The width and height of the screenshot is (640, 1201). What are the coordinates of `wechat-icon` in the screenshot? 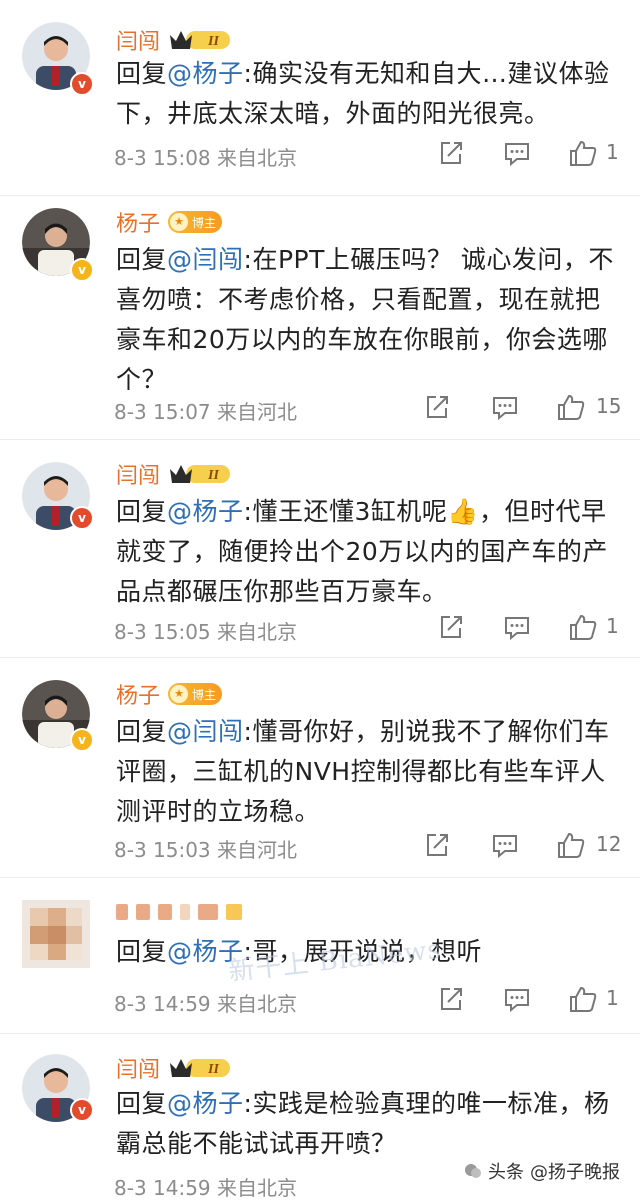 It's located at (473, 1171).